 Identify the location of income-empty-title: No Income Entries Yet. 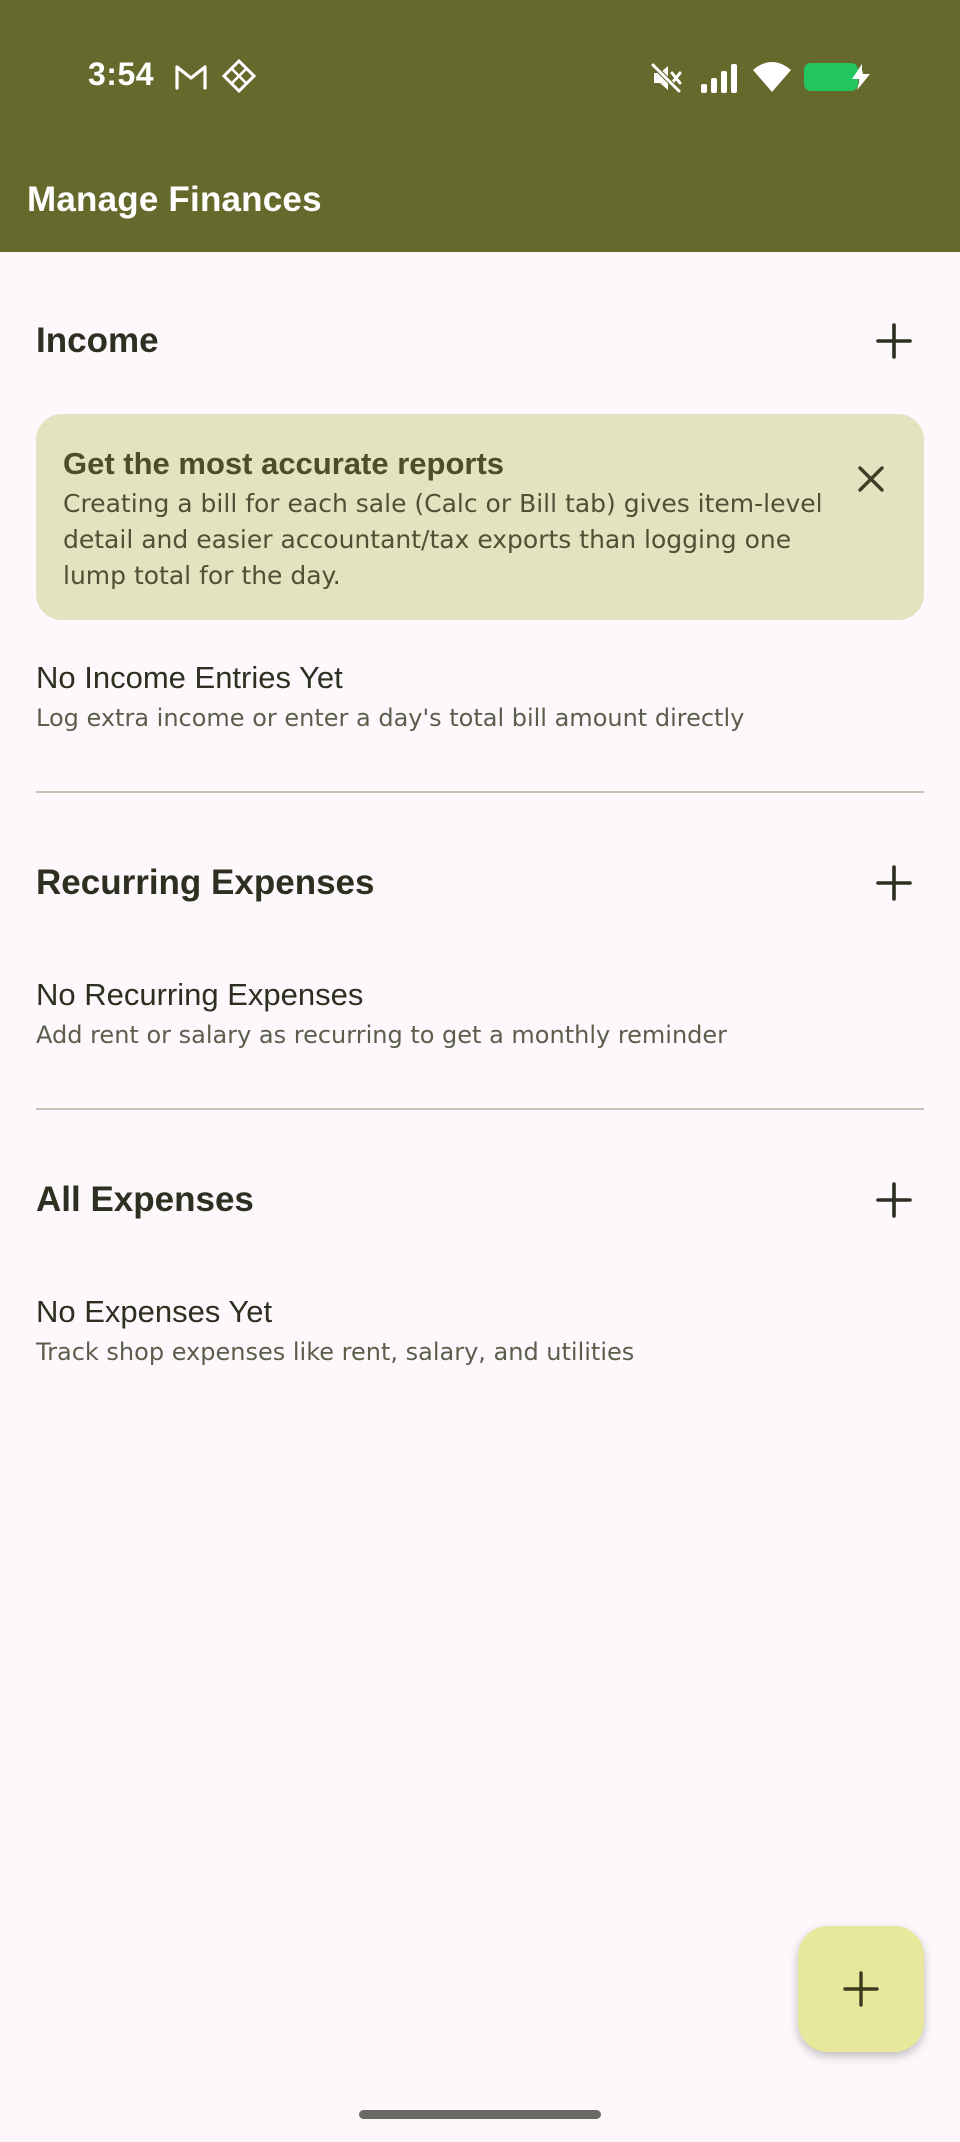
(189, 677).